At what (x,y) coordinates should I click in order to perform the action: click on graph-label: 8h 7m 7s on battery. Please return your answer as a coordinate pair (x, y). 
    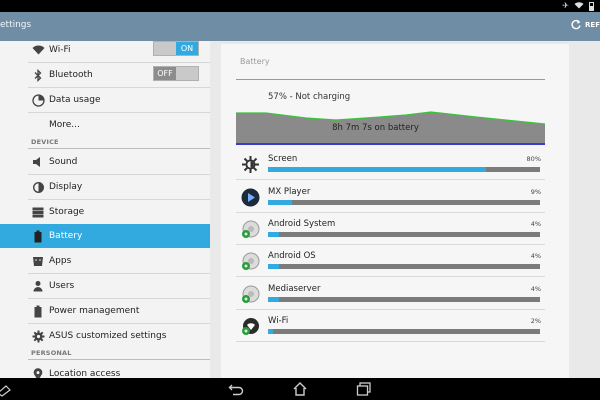
    Looking at the image, I should click on (375, 128).